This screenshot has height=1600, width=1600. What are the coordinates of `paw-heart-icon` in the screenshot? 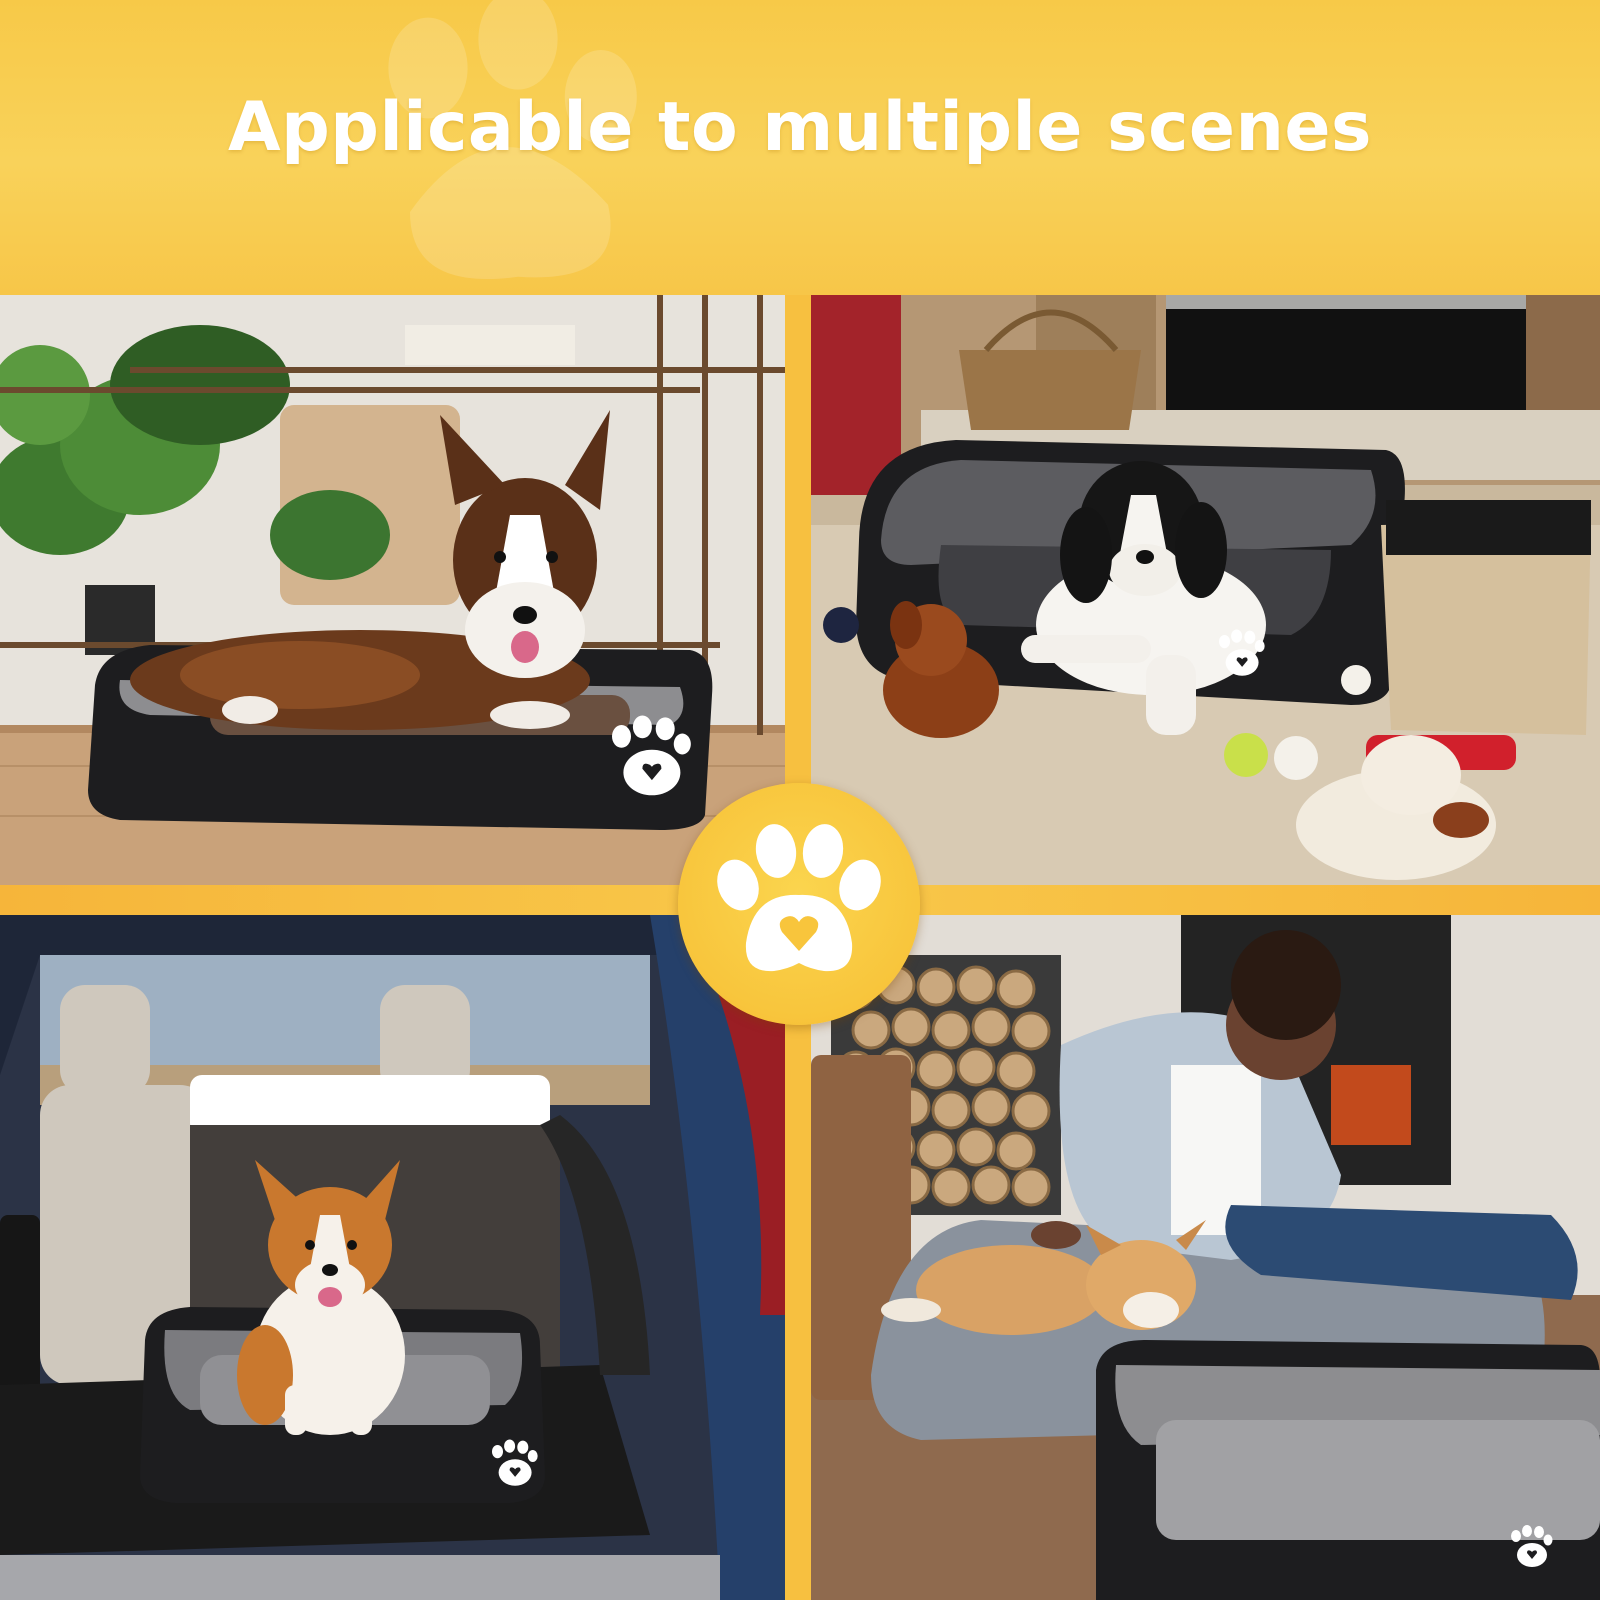 It's located at (799, 898).